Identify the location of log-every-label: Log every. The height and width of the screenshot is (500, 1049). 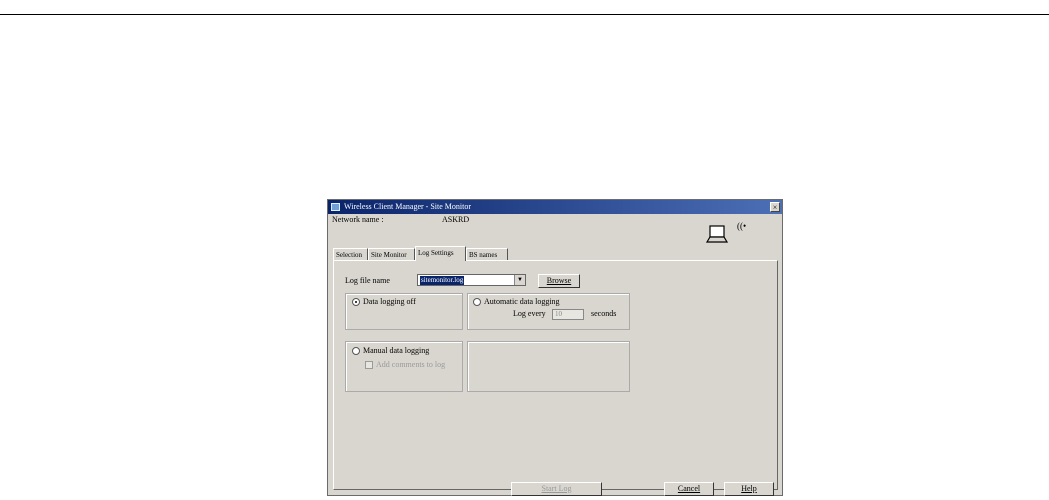
(529, 313).